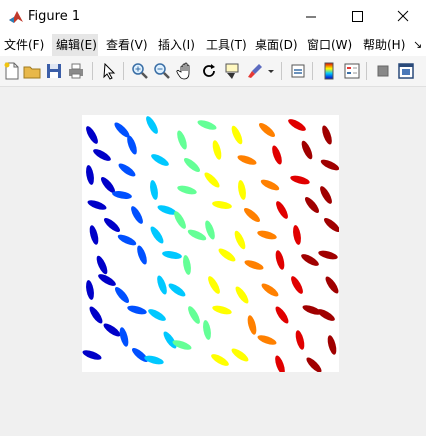 The width and height of the screenshot is (426, 436). Describe the element at coordinates (329, 71) in the screenshot. I see `colorbar-icon` at that location.